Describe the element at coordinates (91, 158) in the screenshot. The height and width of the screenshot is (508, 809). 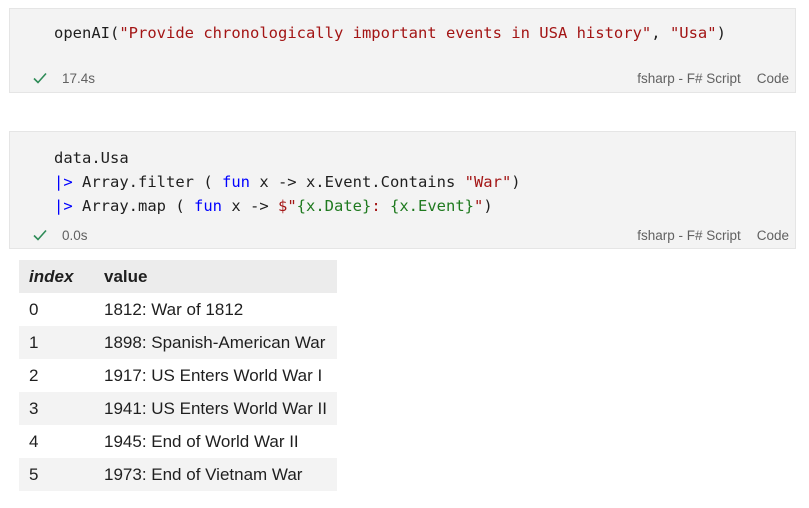
I see `code-line-1: data.Usa` at that location.